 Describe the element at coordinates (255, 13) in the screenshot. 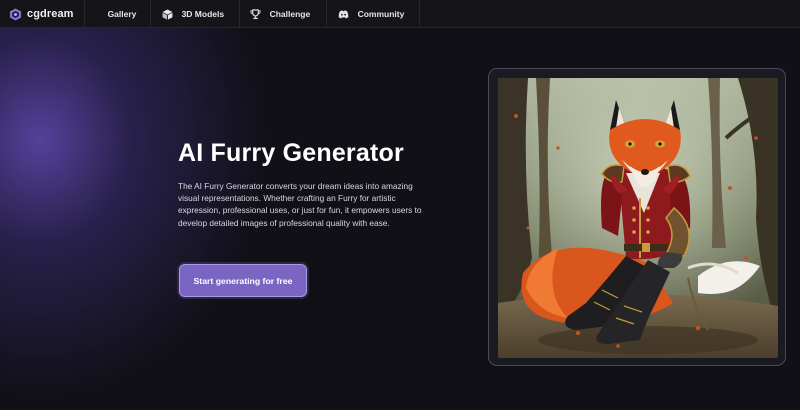

I see `trophy-icon` at that location.